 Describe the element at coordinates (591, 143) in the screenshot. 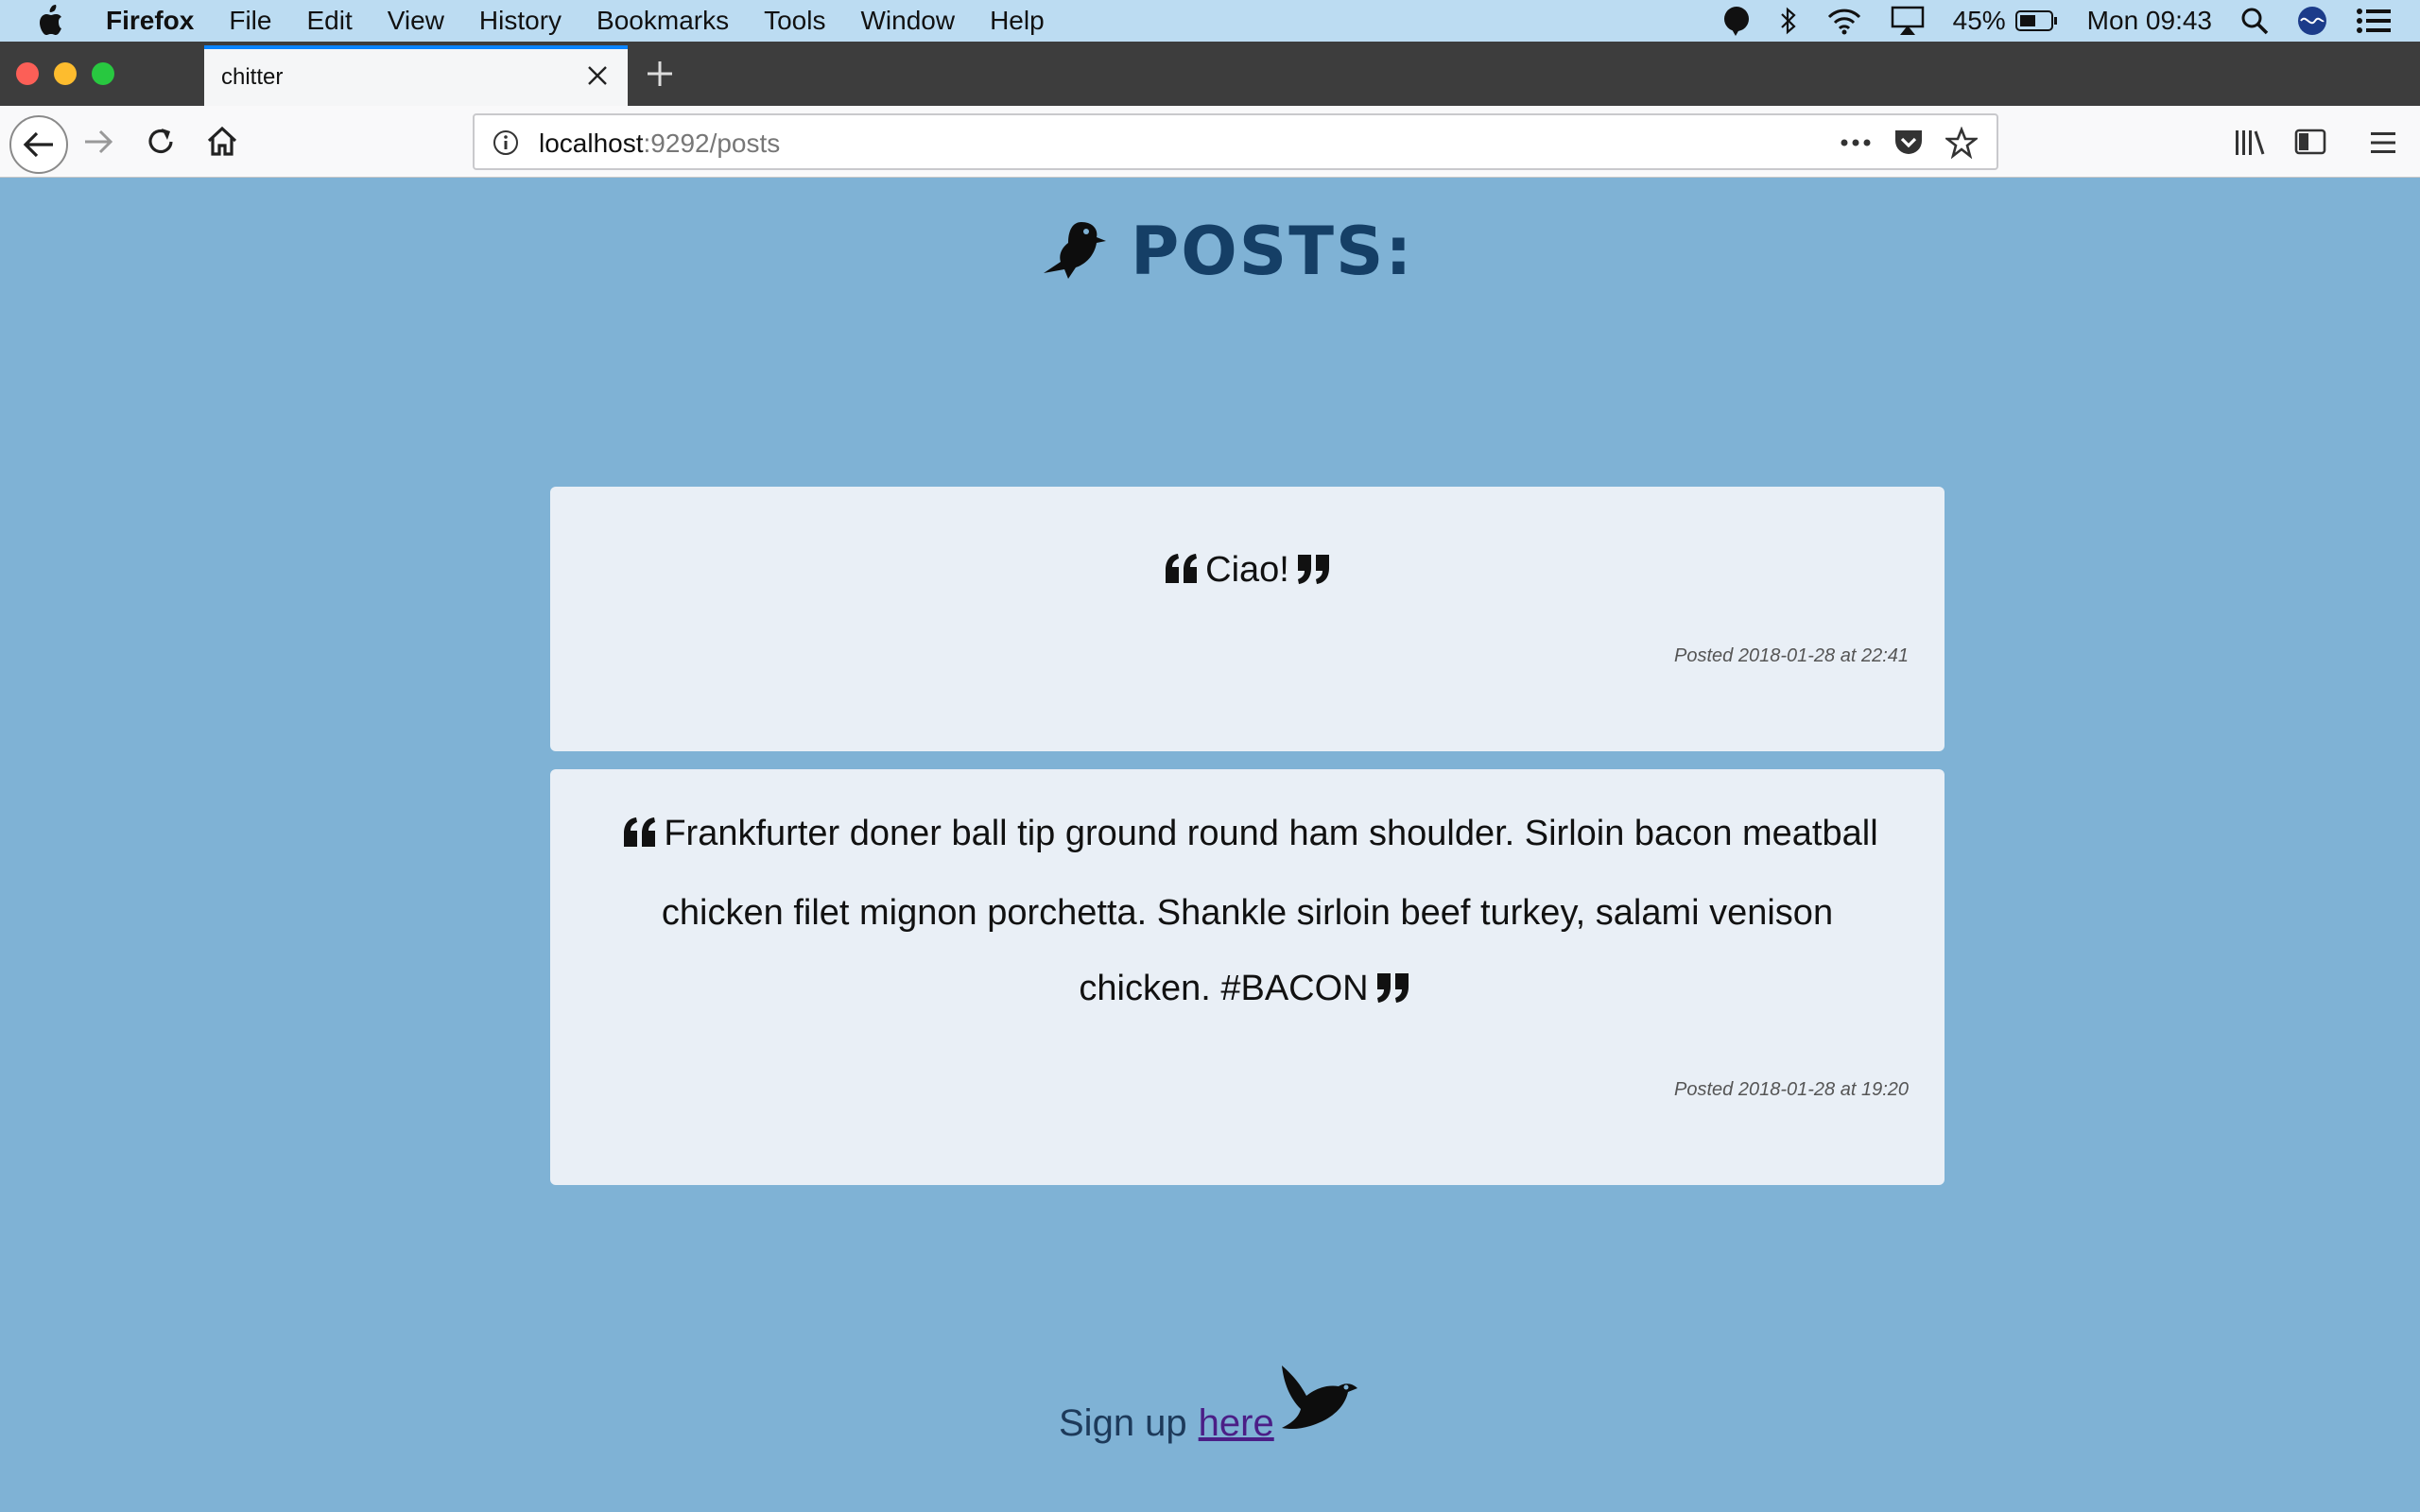

I see `url-host: localhost` at that location.